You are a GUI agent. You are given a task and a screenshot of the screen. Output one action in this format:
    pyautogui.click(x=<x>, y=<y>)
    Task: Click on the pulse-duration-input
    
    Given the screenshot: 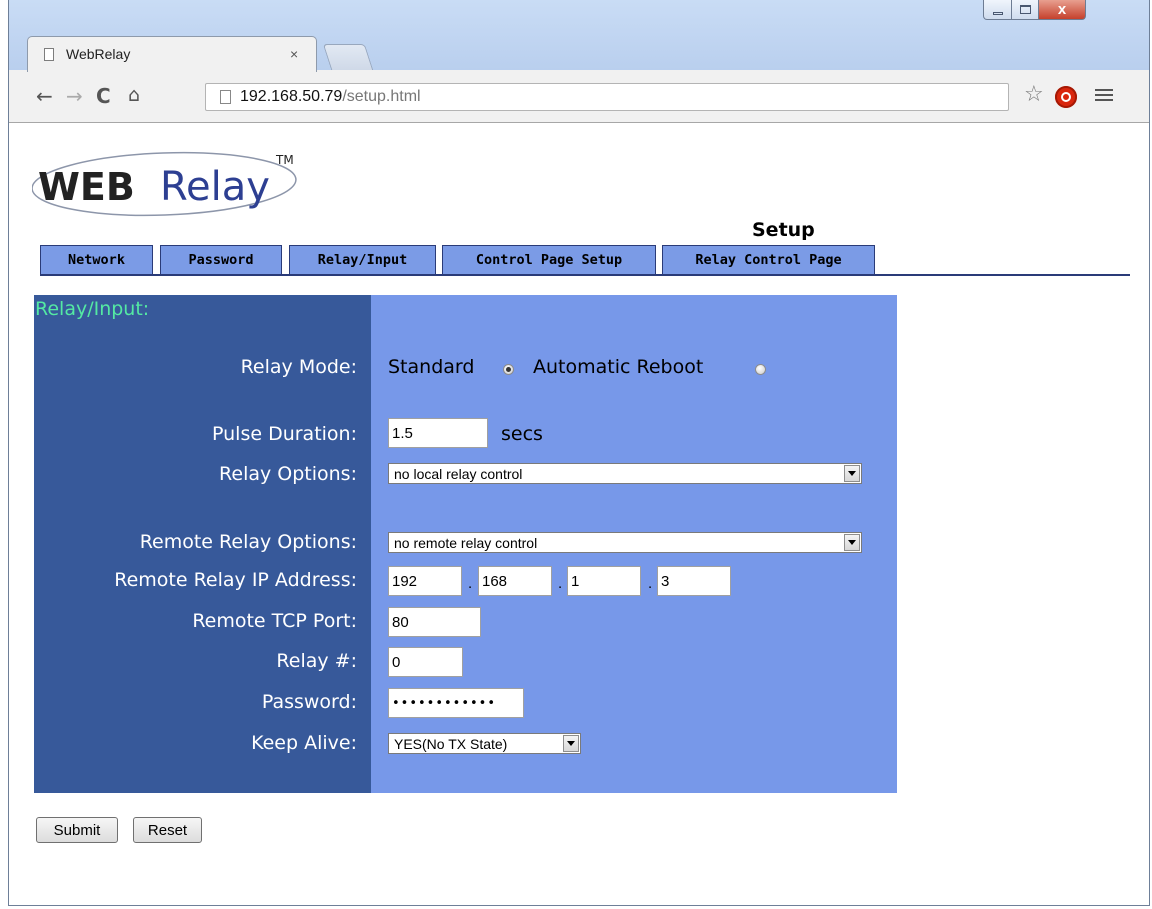 What is the action you would take?
    pyautogui.click(x=438, y=433)
    